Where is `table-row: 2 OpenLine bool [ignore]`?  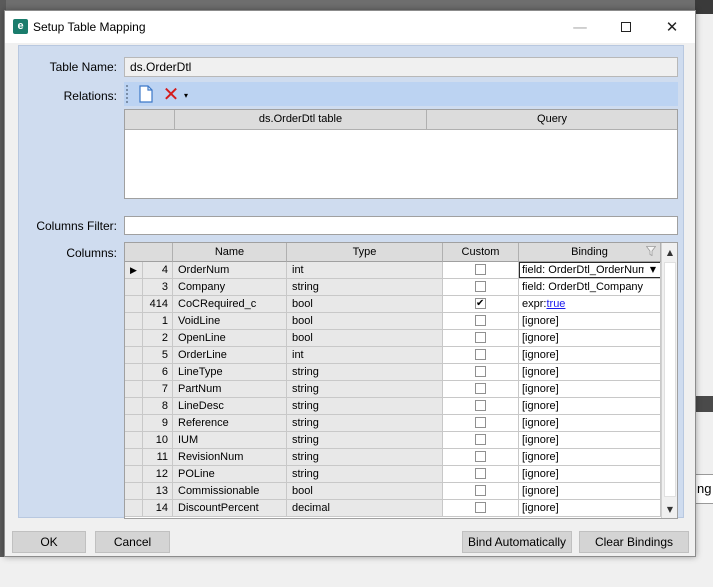 table-row: 2 OpenLine bool [ignore] is located at coordinates (393, 338).